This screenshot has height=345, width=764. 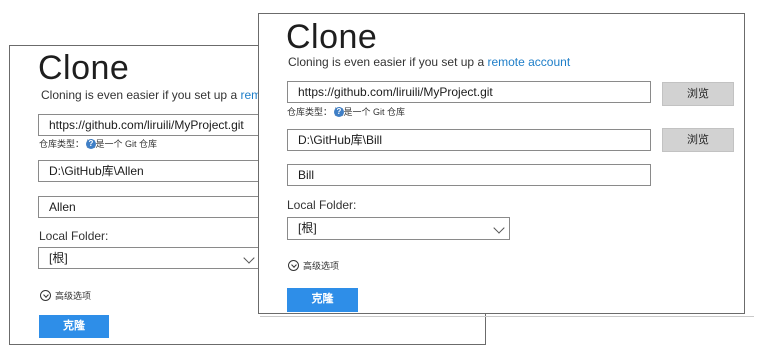 What do you see at coordinates (698, 140) in the screenshot?
I see `browse-path-button: 浏览` at bounding box center [698, 140].